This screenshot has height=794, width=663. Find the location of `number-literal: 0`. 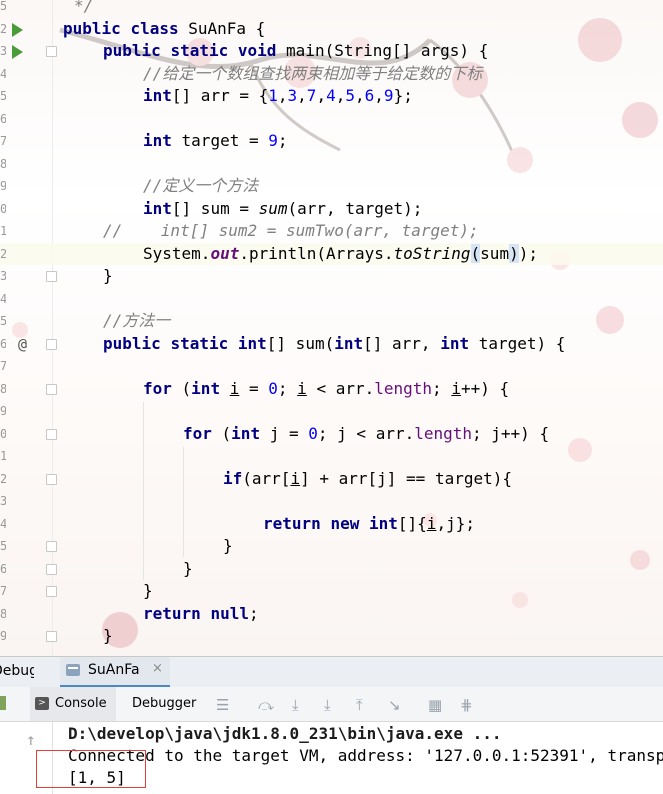

number-literal: 0 is located at coordinates (313, 433).